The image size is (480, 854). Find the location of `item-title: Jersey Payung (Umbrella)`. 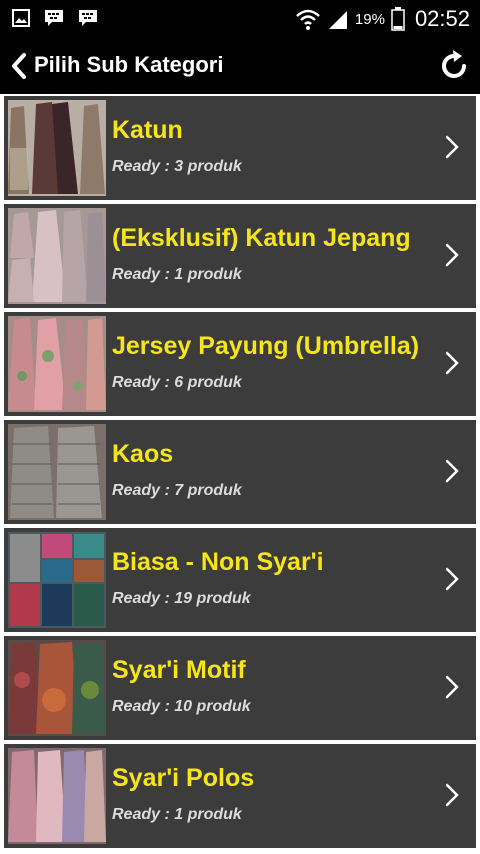

item-title: Jersey Payung (Umbrella) is located at coordinates (266, 346).